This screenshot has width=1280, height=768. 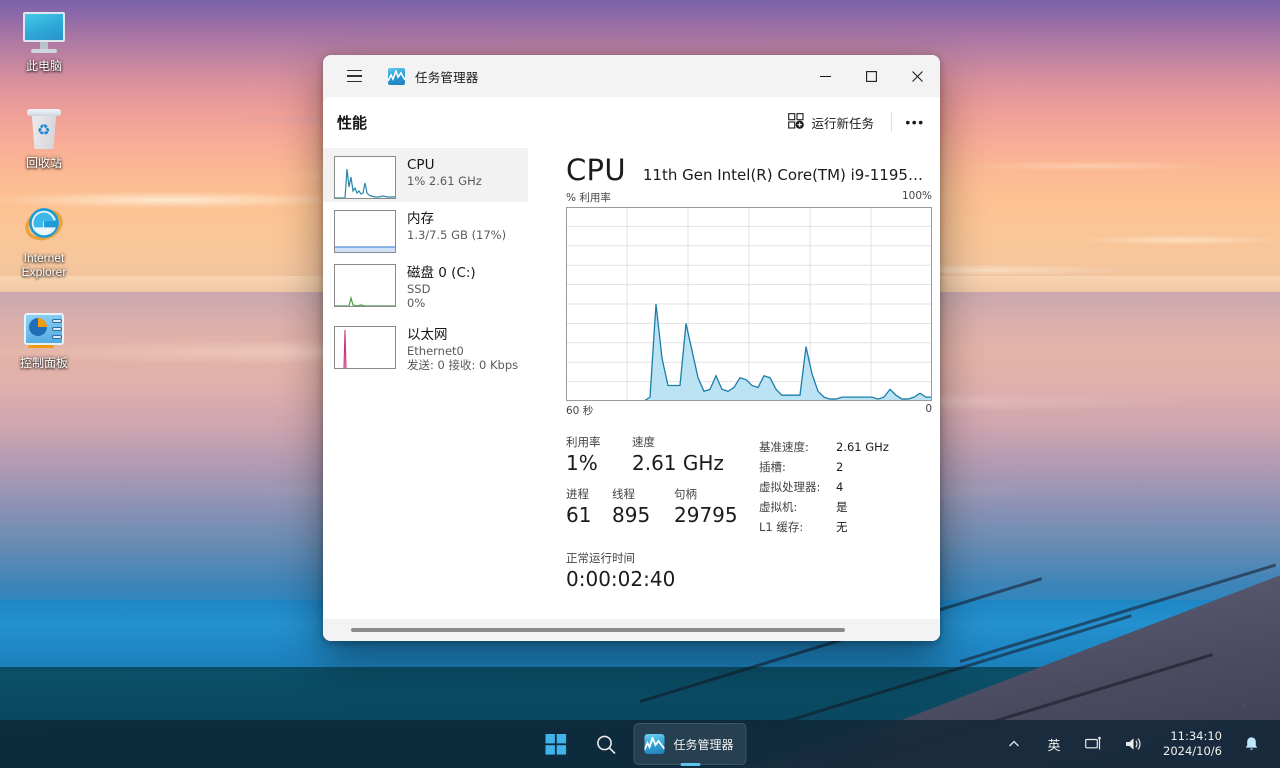 I want to click on resource-detail: 1% 2.61 GHz, so click(x=444, y=181).